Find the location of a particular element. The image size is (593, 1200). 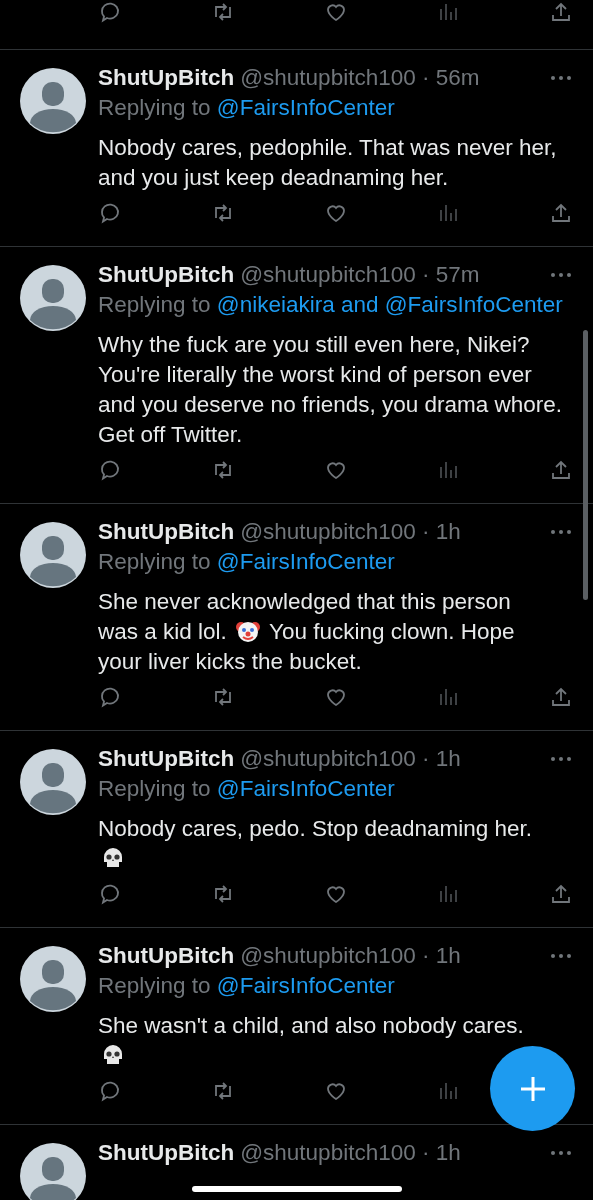

scrollbar is located at coordinates (585, 465).